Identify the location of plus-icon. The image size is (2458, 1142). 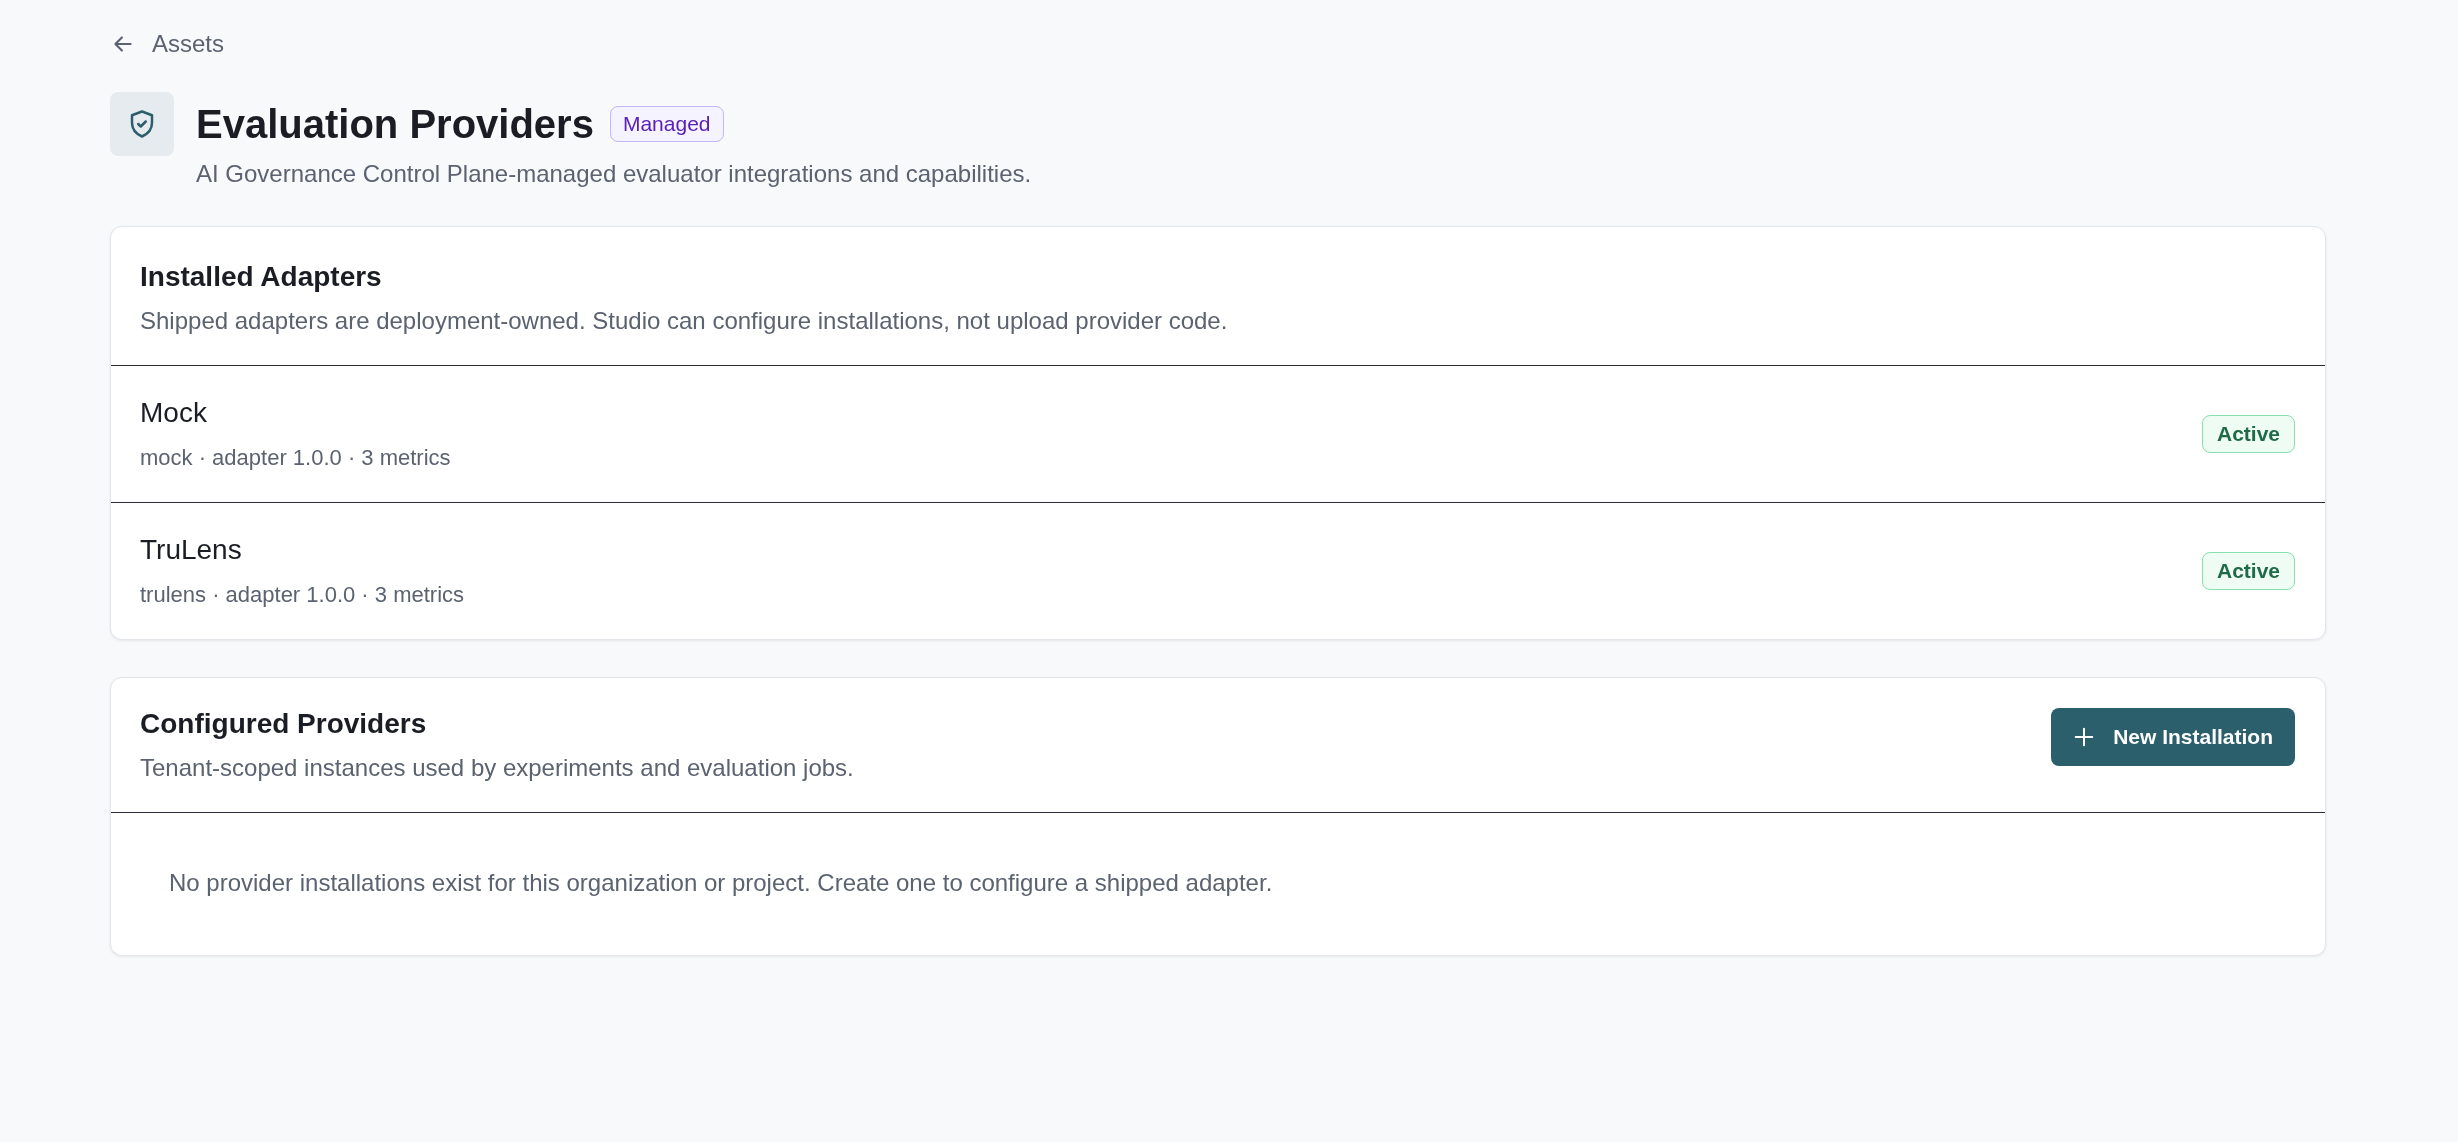
(2084, 737).